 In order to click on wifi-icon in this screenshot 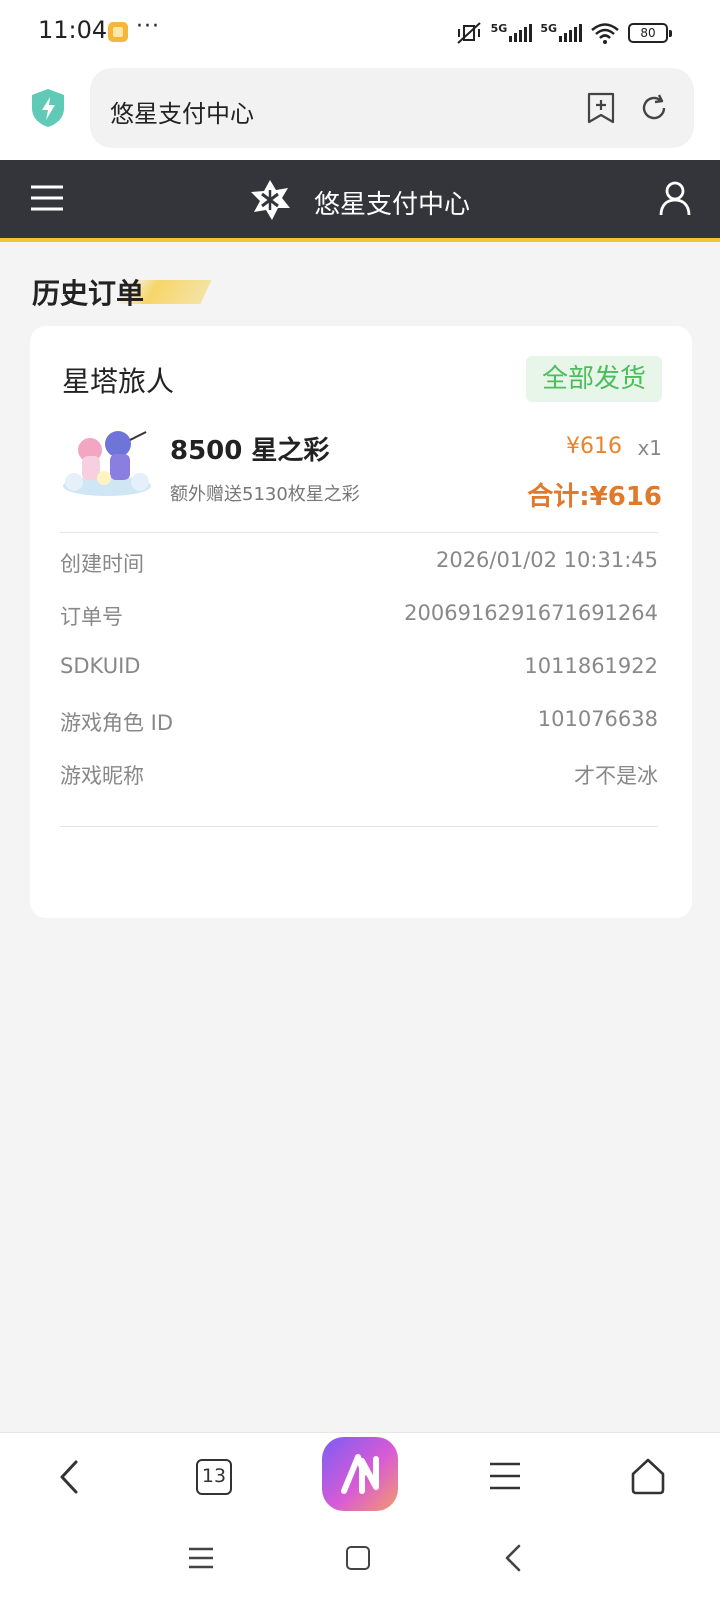, I will do `click(605, 33)`.